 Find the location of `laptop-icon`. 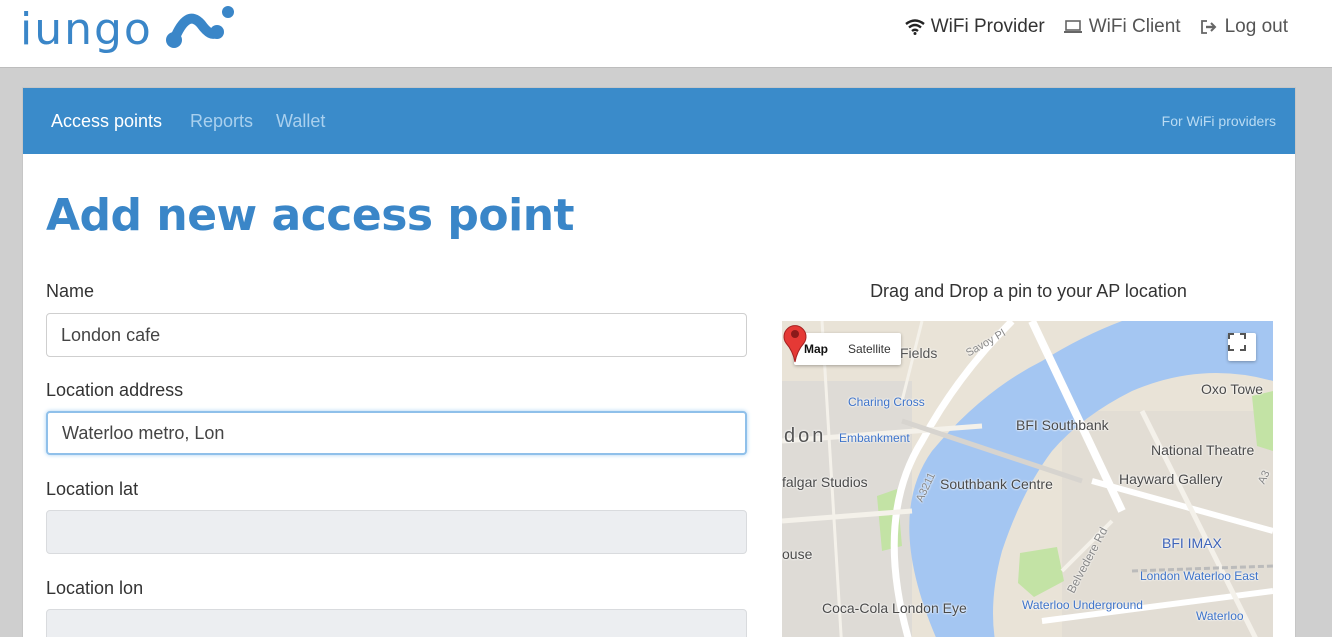

laptop-icon is located at coordinates (1073, 27).